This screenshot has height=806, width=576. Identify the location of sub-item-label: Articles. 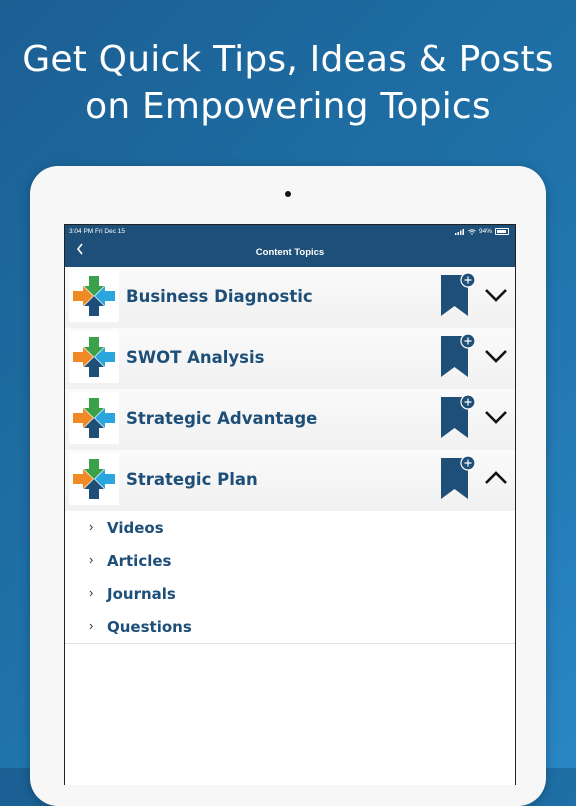
(139, 561).